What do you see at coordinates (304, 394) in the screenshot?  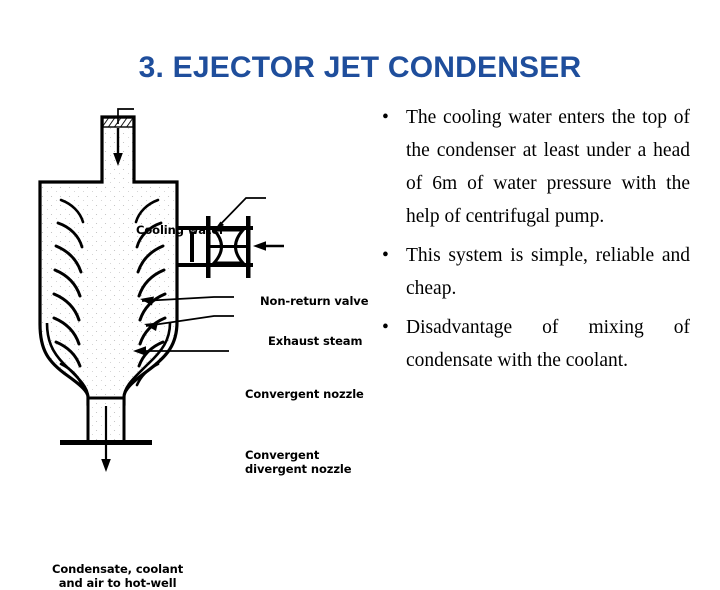 I see `diagram-label-convergent-nozzle: Convergent nozzle` at bounding box center [304, 394].